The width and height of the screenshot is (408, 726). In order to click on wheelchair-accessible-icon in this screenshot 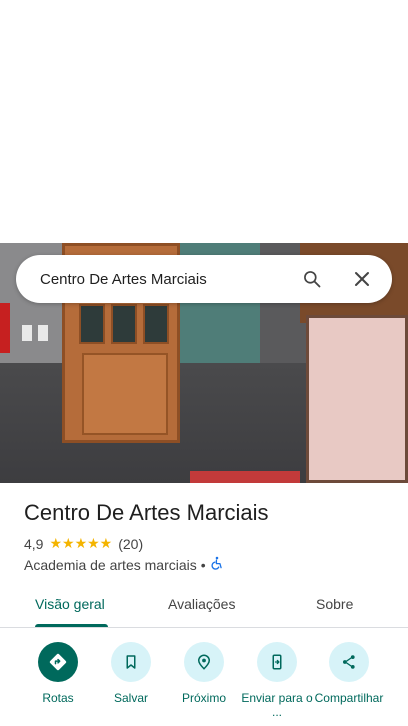, I will do `click(217, 564)`.